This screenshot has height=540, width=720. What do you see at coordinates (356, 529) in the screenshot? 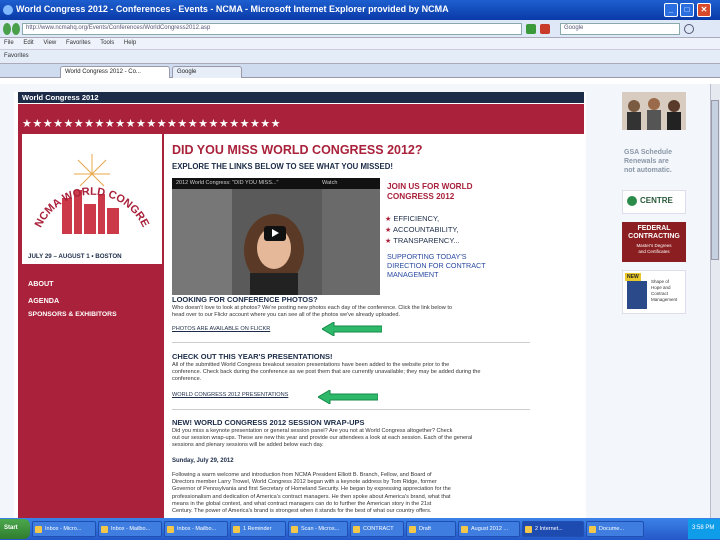
I see `folder-icon` at bounding box center [356, 529].